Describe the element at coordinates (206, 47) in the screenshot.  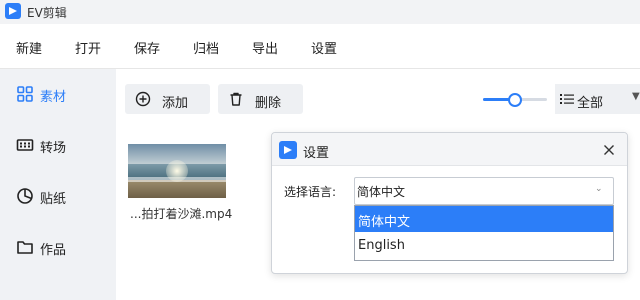
I see `menu-item-archive: 归档` at that location.